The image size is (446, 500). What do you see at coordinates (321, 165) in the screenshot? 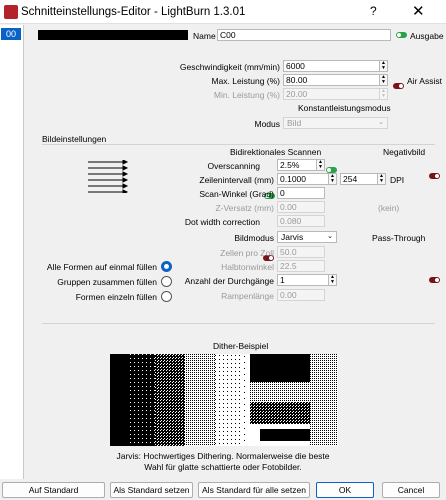
I see `overscan-spinner: ▲ ▼` at bounding box center [321, 165].